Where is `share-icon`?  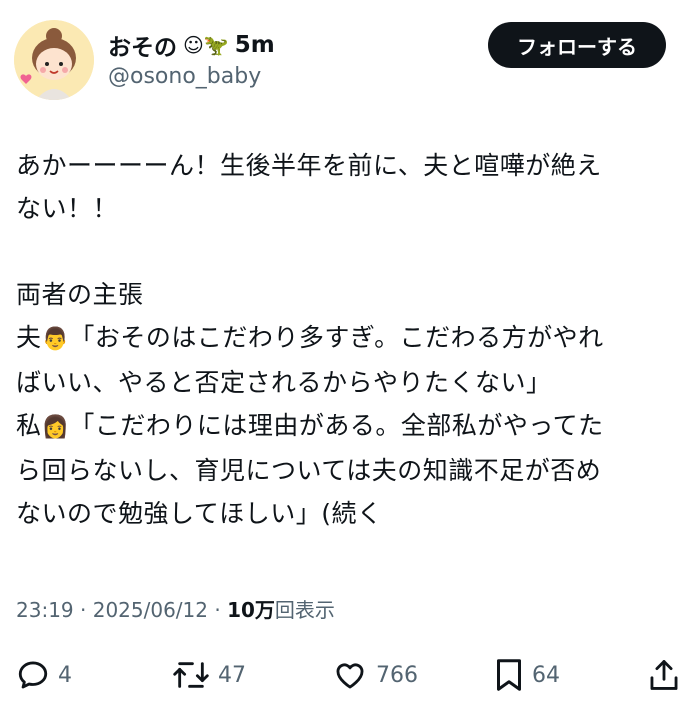
share-icon is located at coordinates (664, 675).